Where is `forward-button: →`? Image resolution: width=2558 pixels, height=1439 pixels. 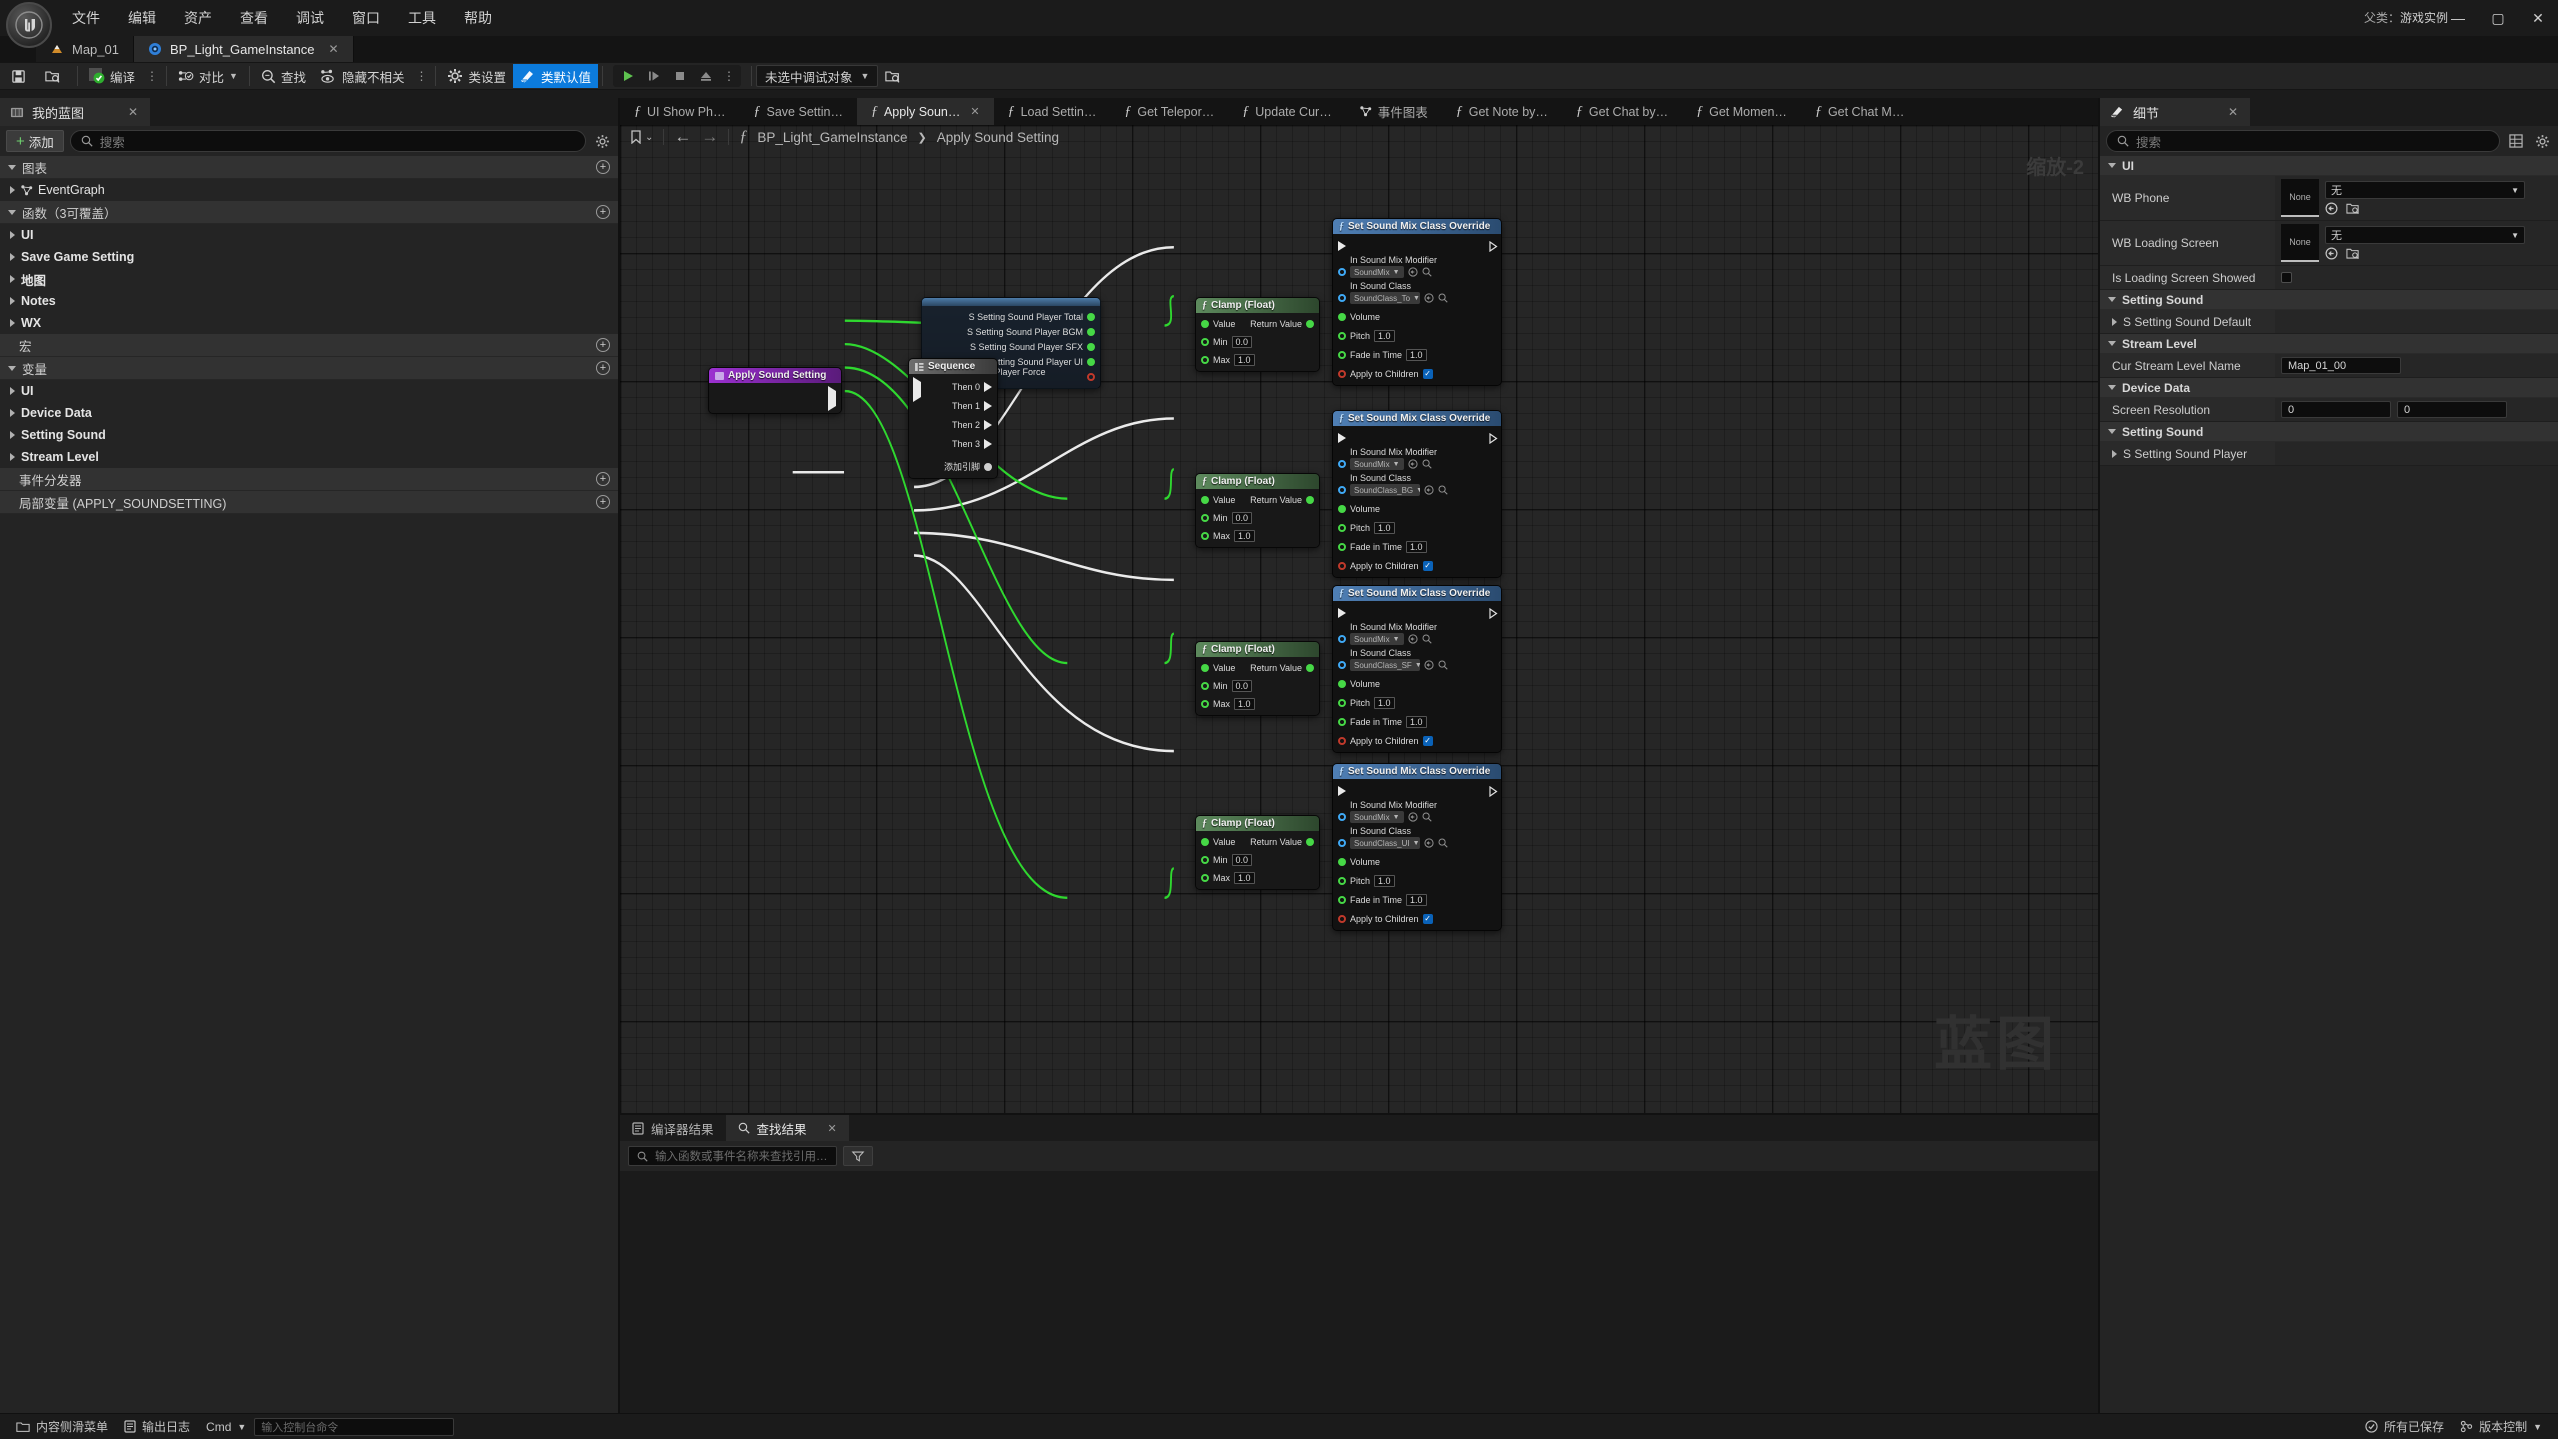 forward-button: → is located at coordinates (709, 137).